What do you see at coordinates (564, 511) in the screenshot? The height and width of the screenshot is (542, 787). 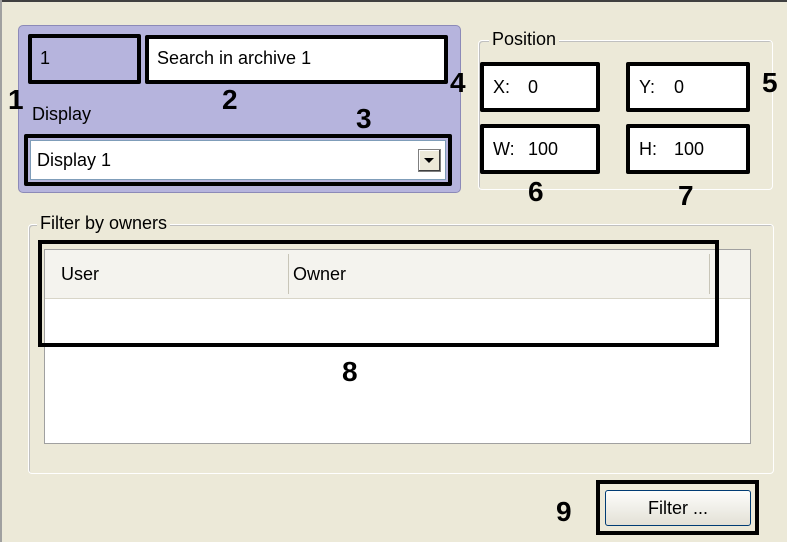 I see `marker-9: 9` at bounding box center [564, 511].